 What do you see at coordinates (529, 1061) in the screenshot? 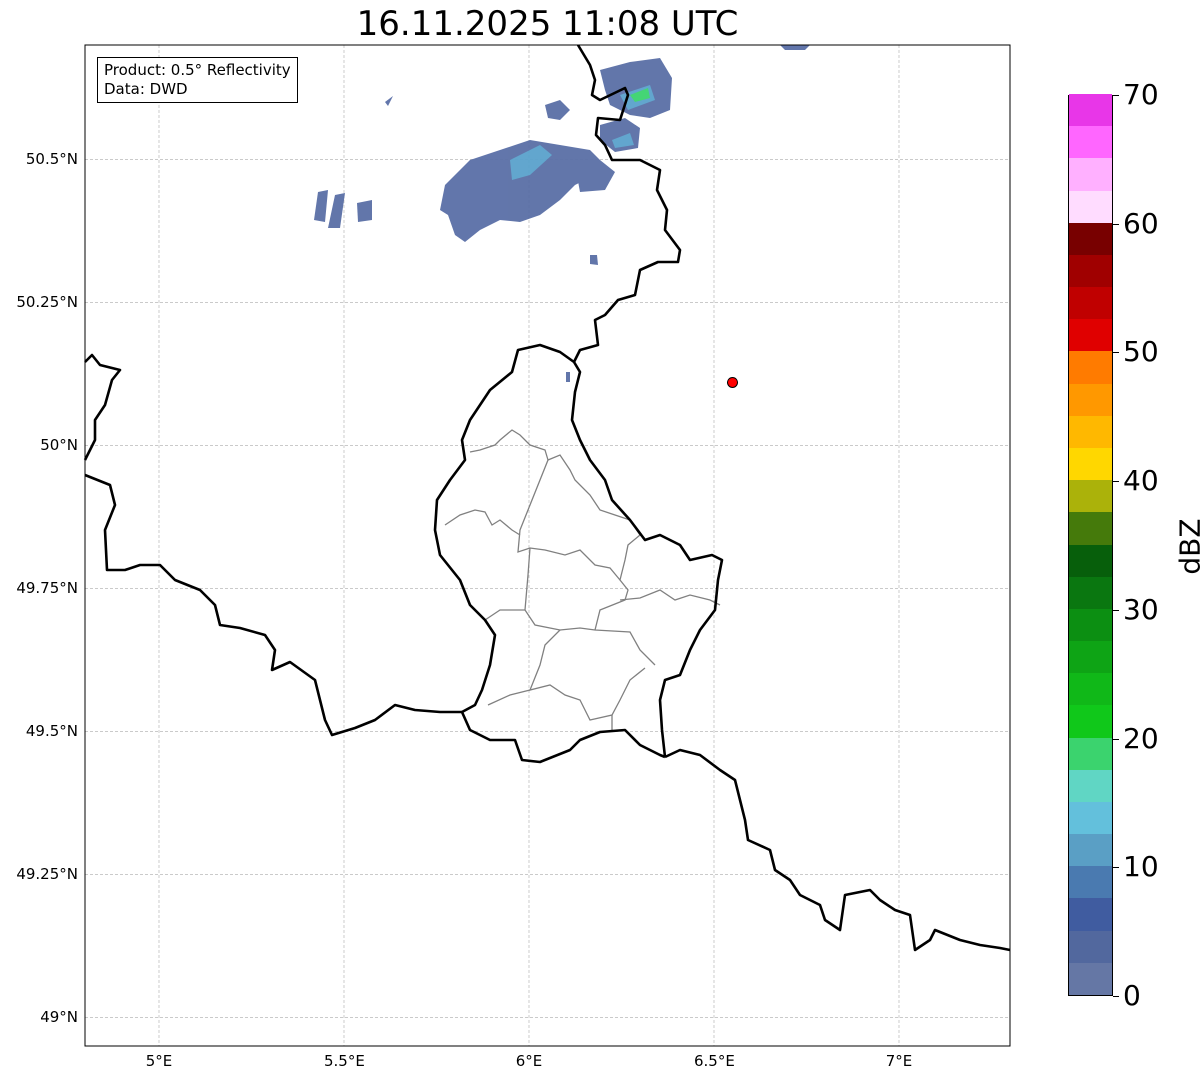
I see `lon-tick-label: 6°E` at bounding box center [529, 1061].